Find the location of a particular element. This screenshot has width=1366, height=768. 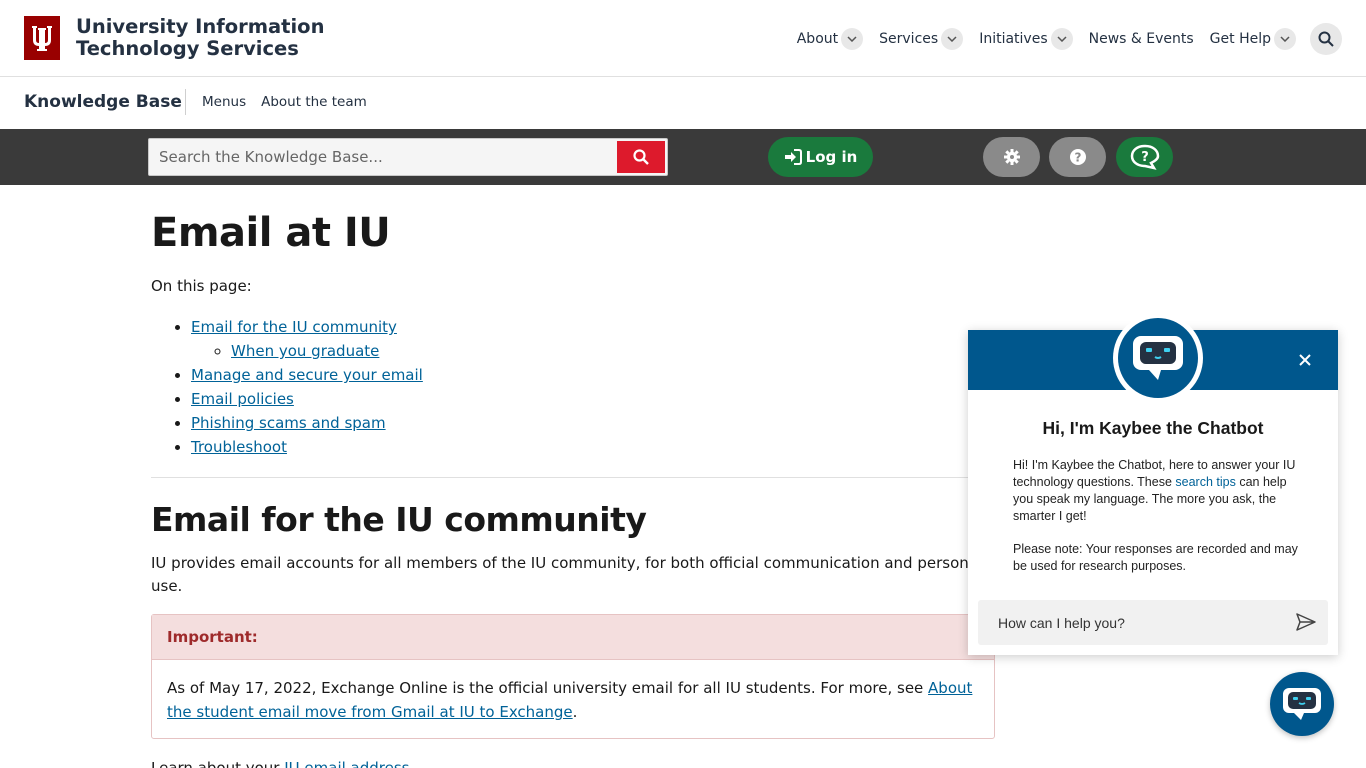

settings-button is located at coordinates (1011, 157).